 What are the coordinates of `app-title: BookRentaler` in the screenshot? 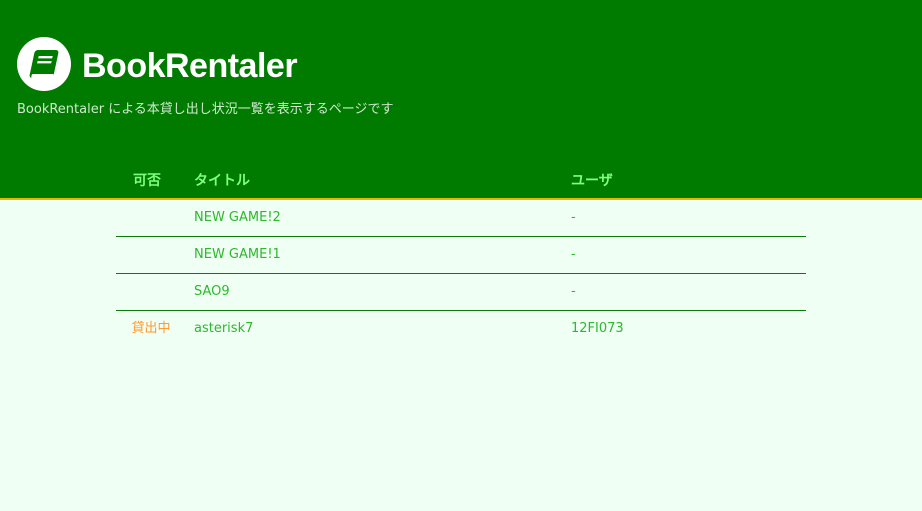 It's located at (190, 66).